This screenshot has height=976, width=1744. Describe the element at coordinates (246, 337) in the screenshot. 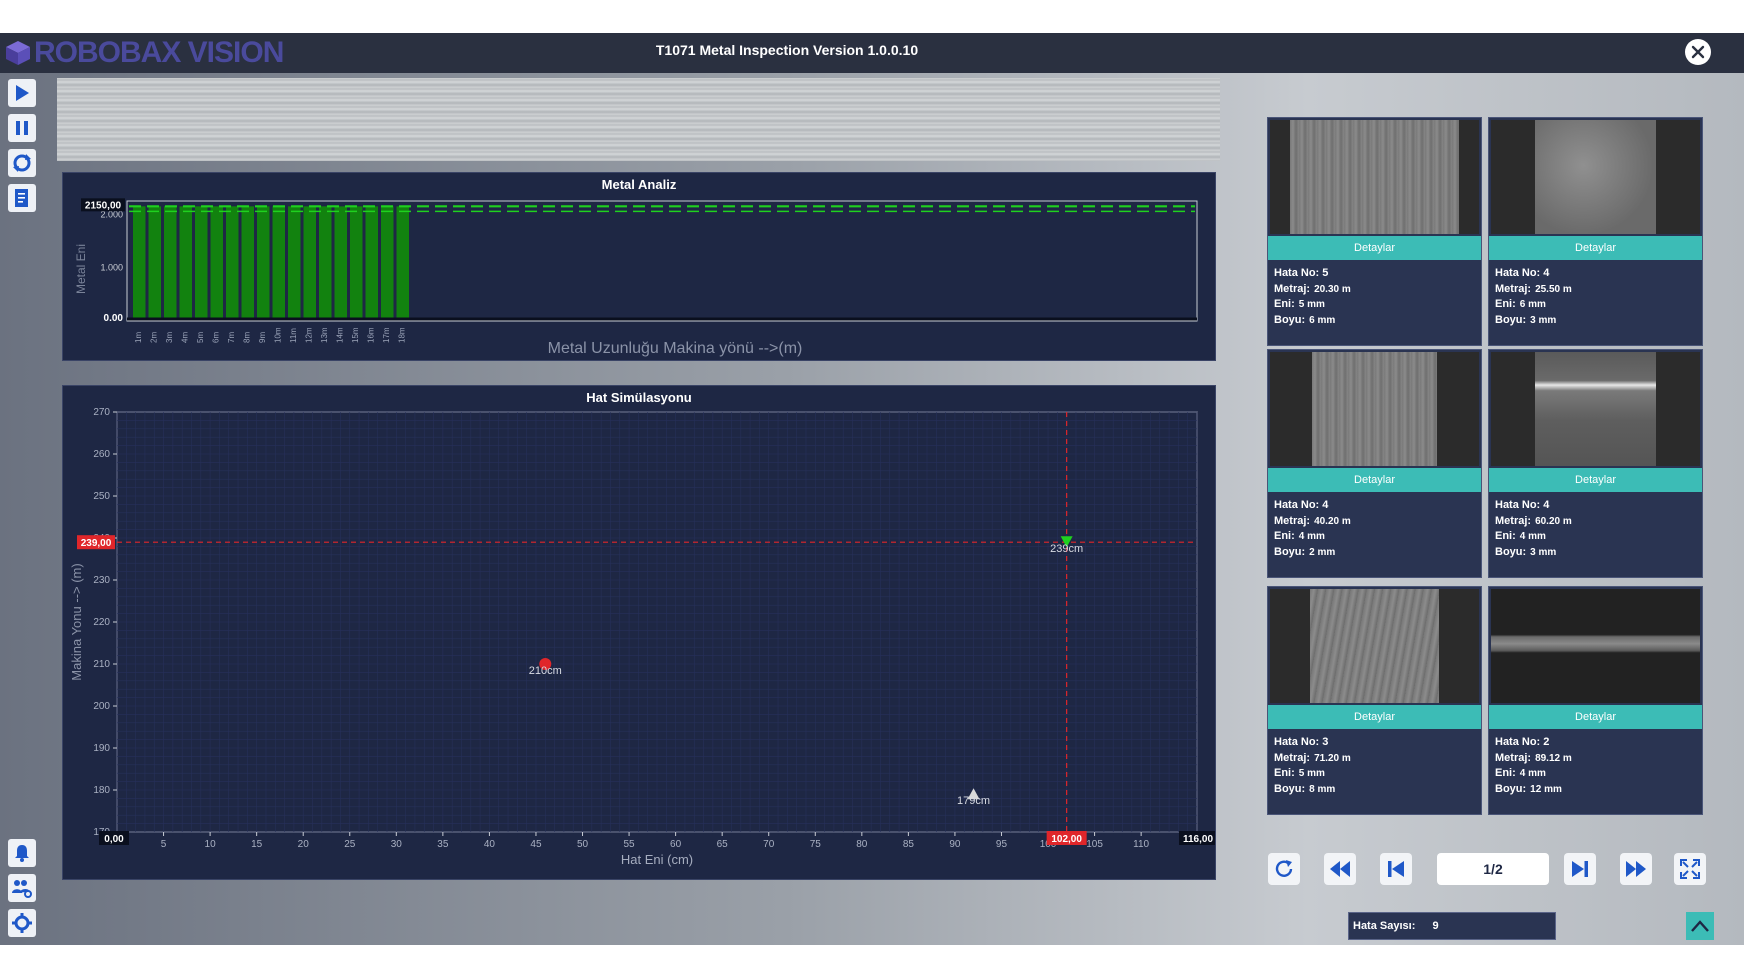

I see `metal-x-tick-label: 8m` at that location.